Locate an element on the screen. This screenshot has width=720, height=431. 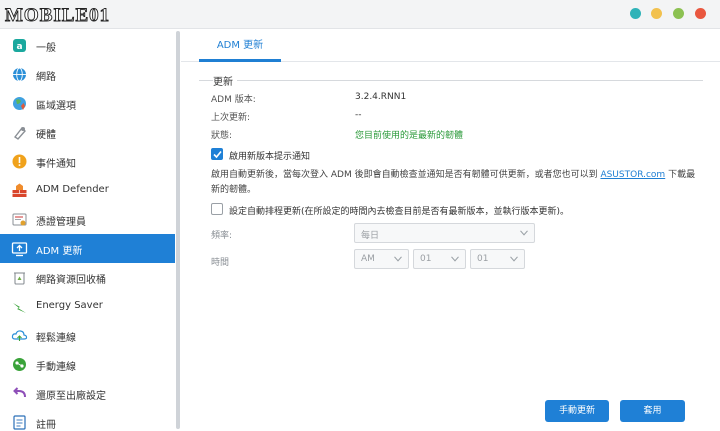
firewall-icon is located at coordinates (19, 190).